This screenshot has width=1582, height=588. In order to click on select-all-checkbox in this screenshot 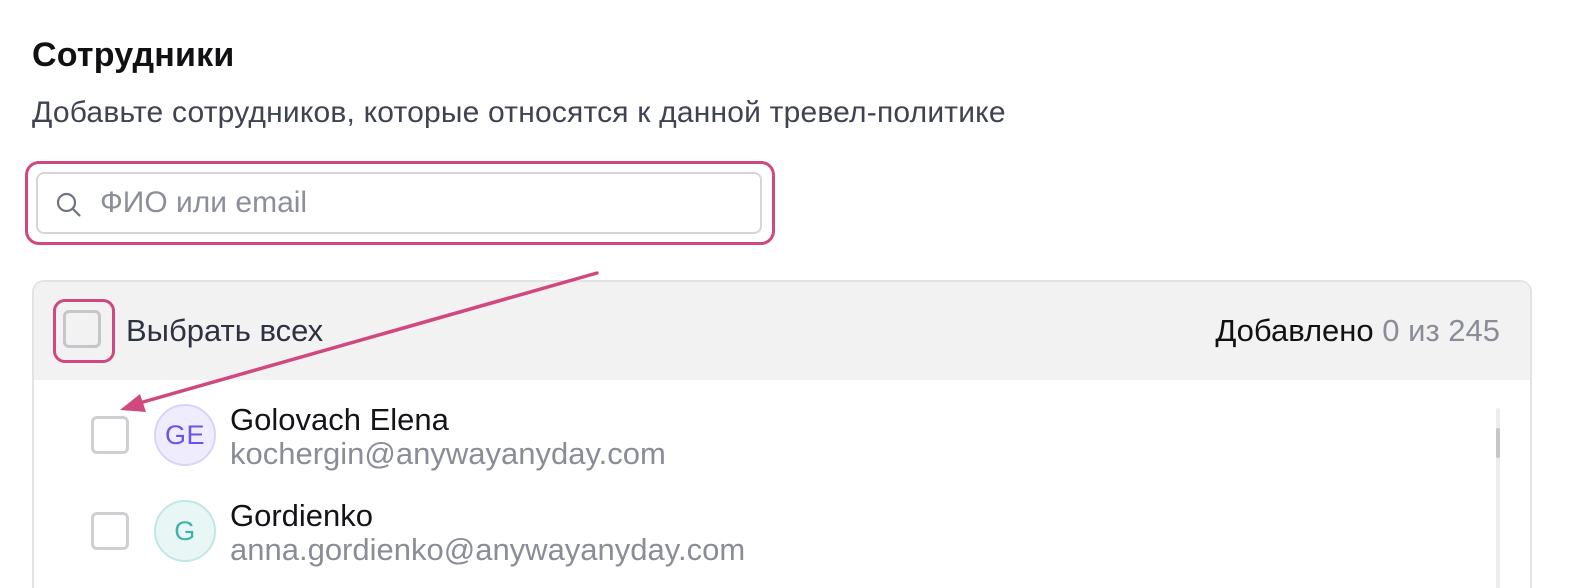, I will do `click(82, 329)`.